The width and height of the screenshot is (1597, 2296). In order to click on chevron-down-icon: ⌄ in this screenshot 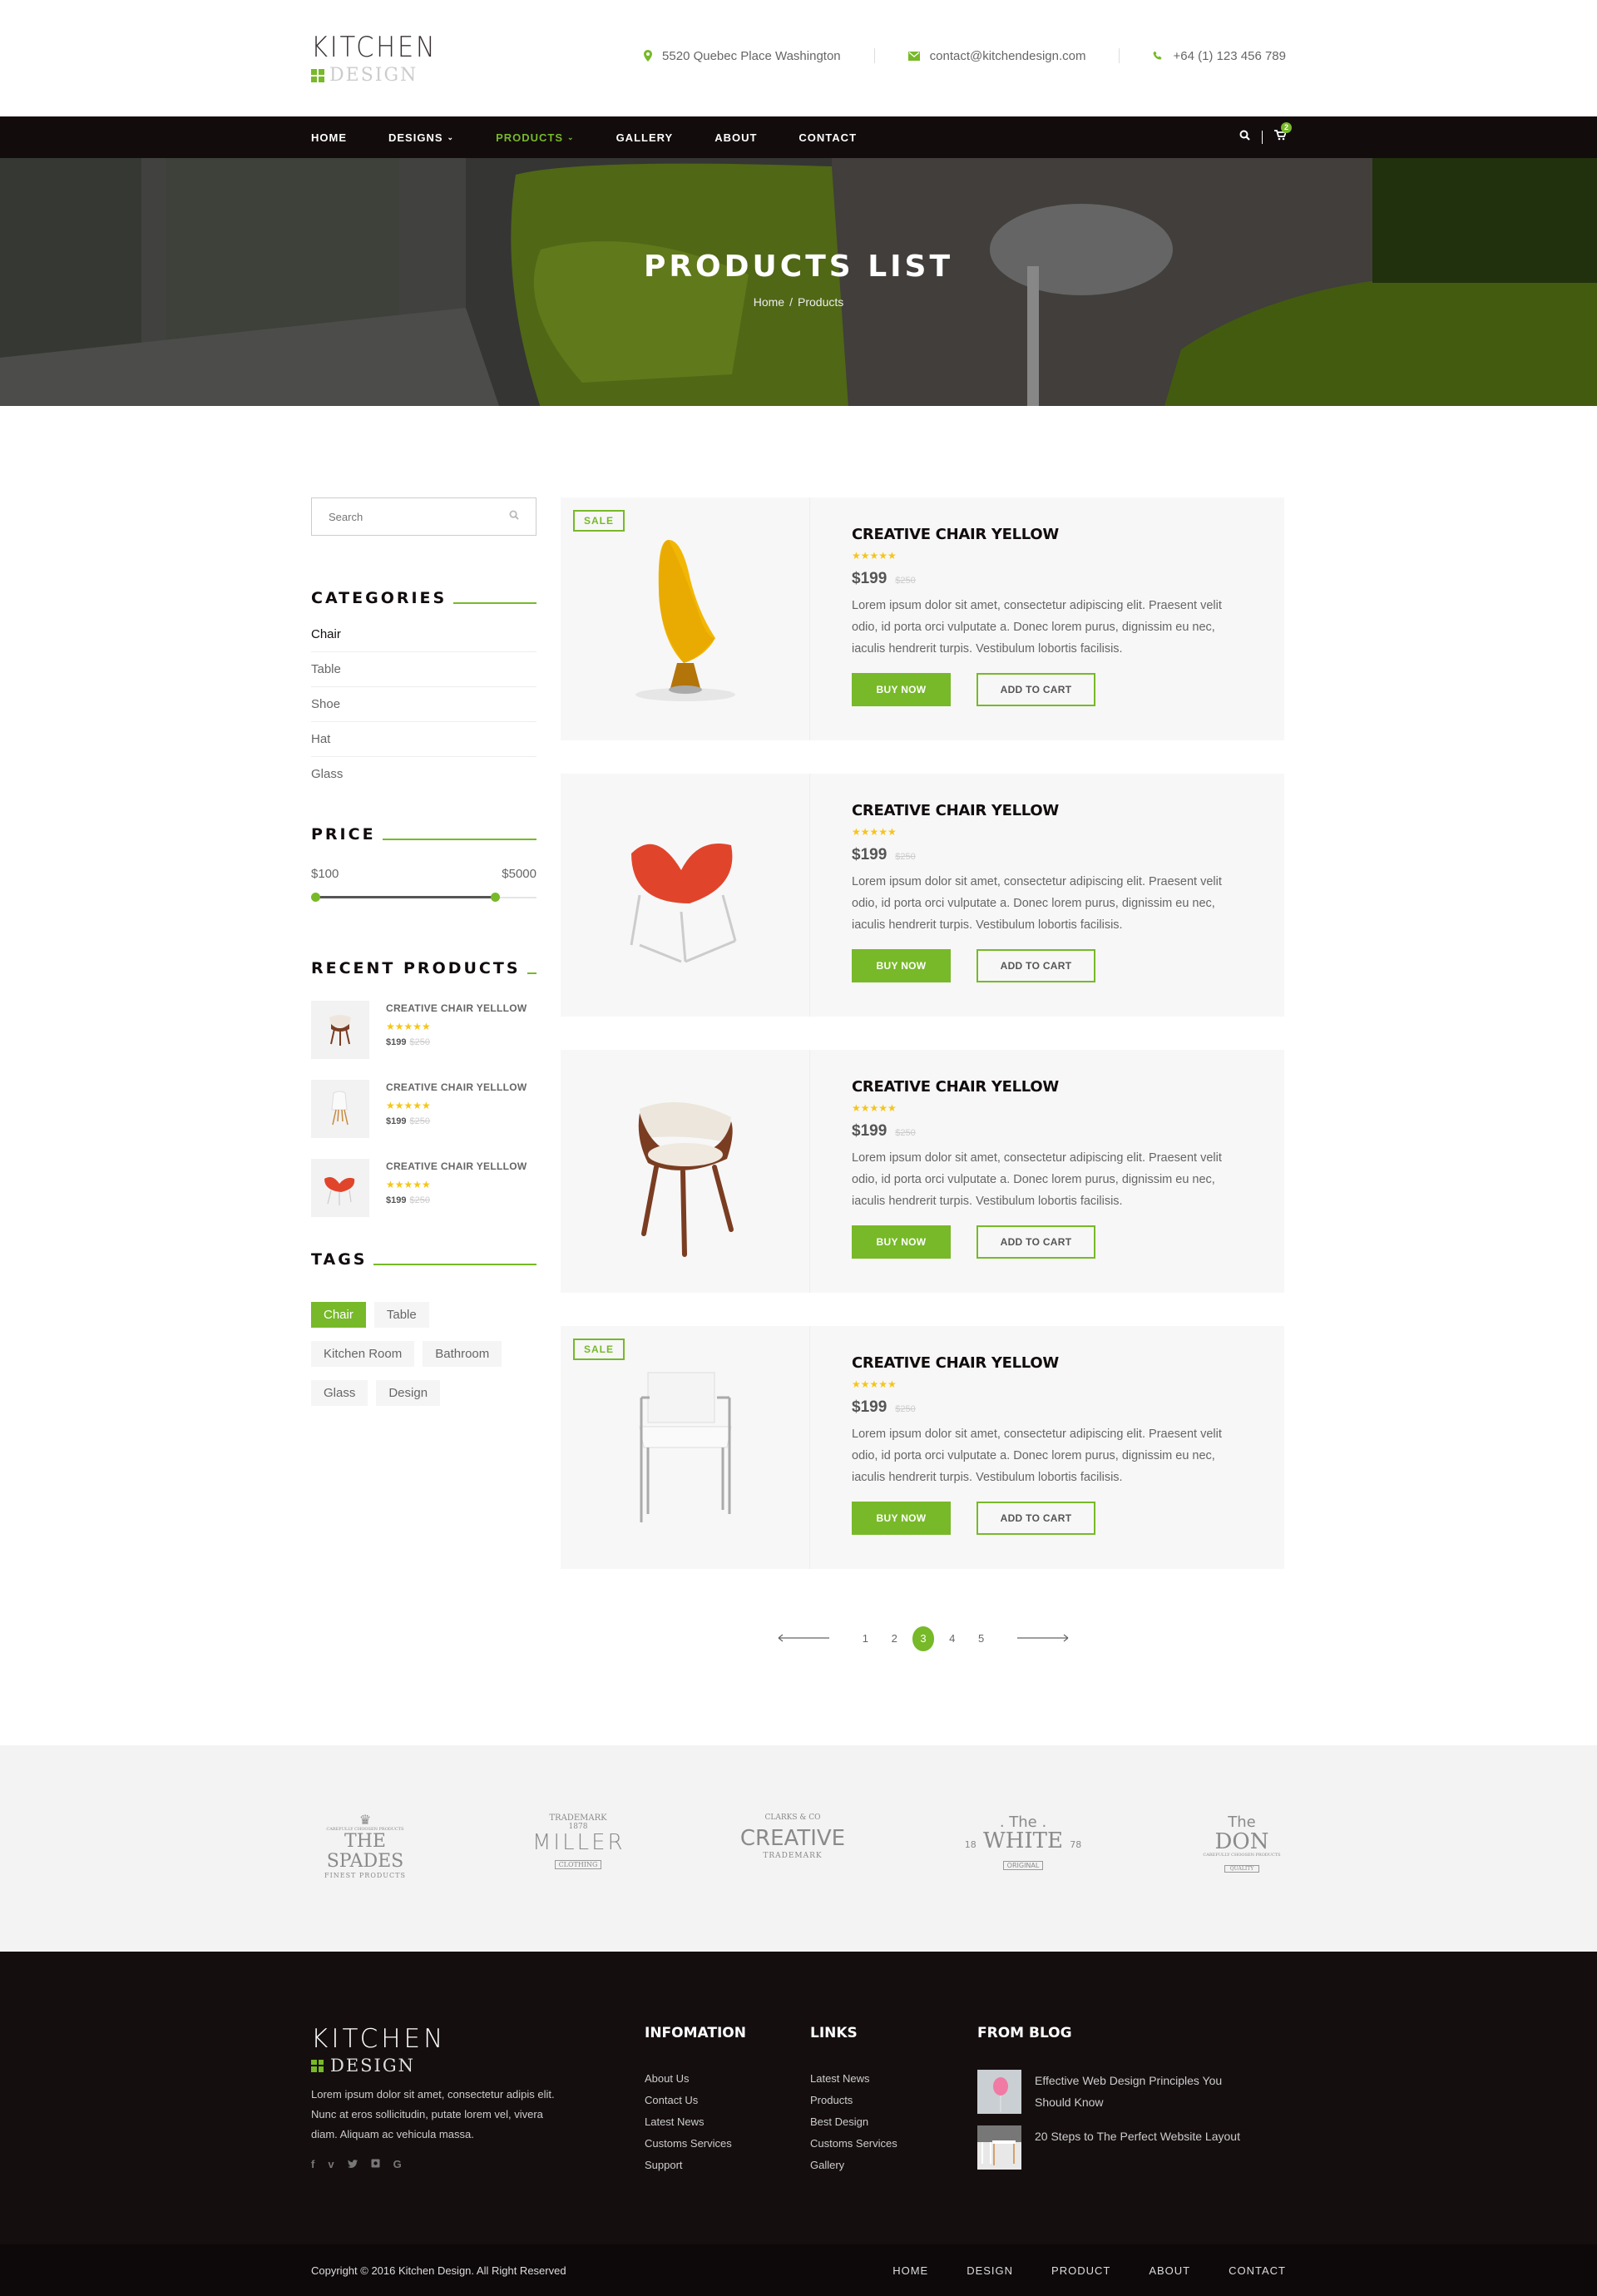, I will do `click(451, 136)`.